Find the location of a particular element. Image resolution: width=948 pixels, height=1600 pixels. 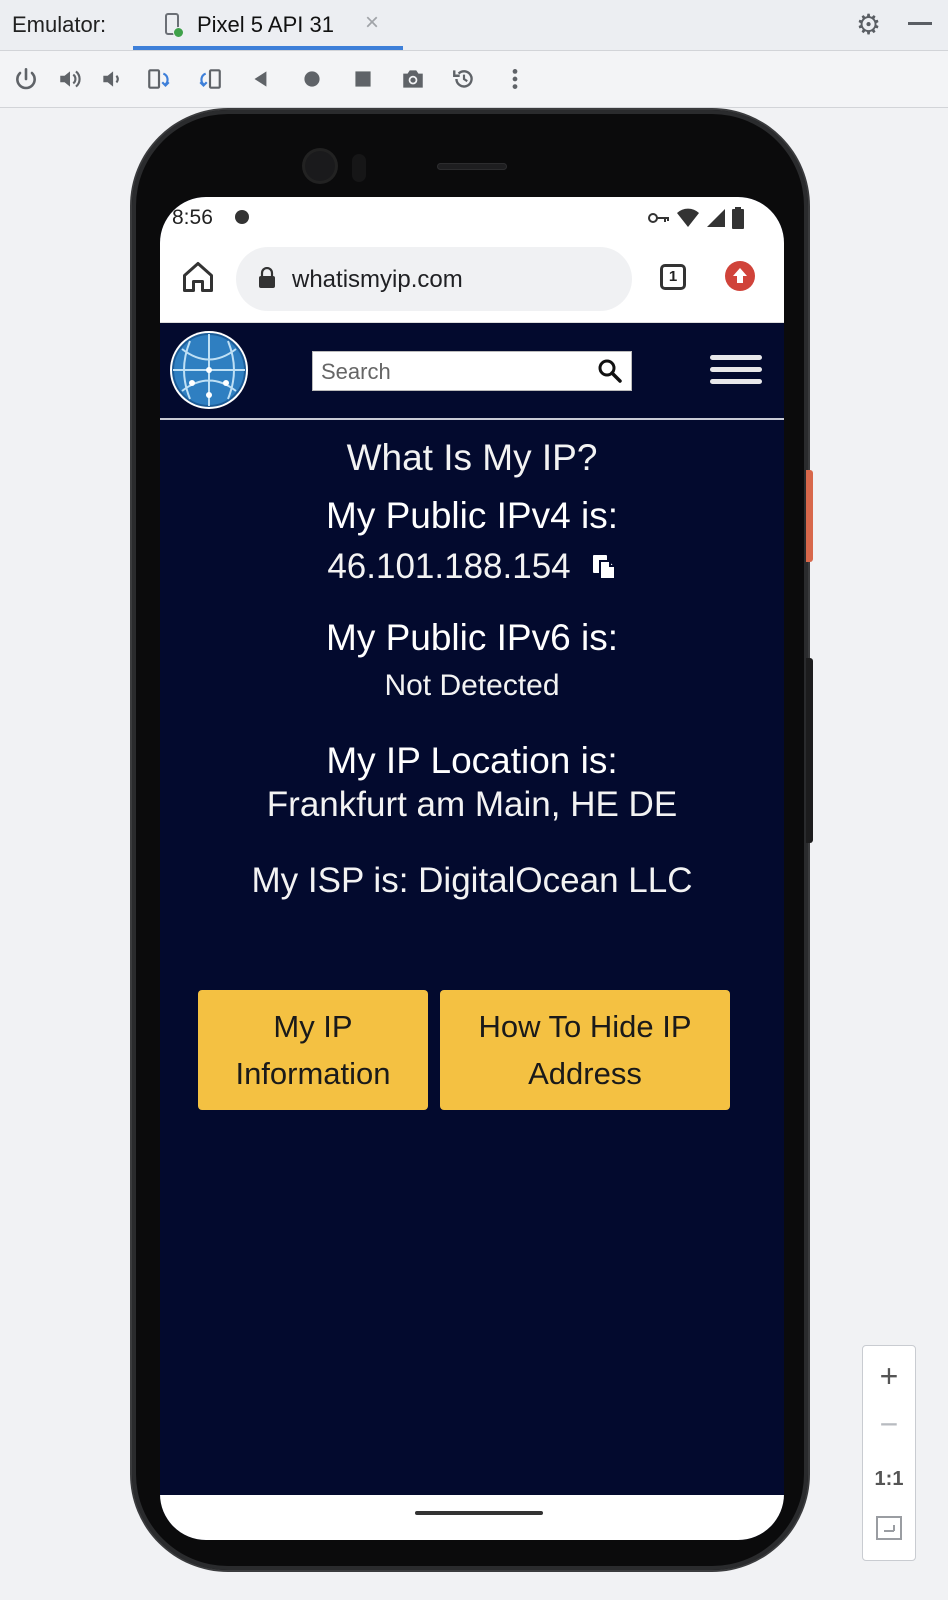

zoom-controls: + − 1:1 is located at coordinates (889, 1453).